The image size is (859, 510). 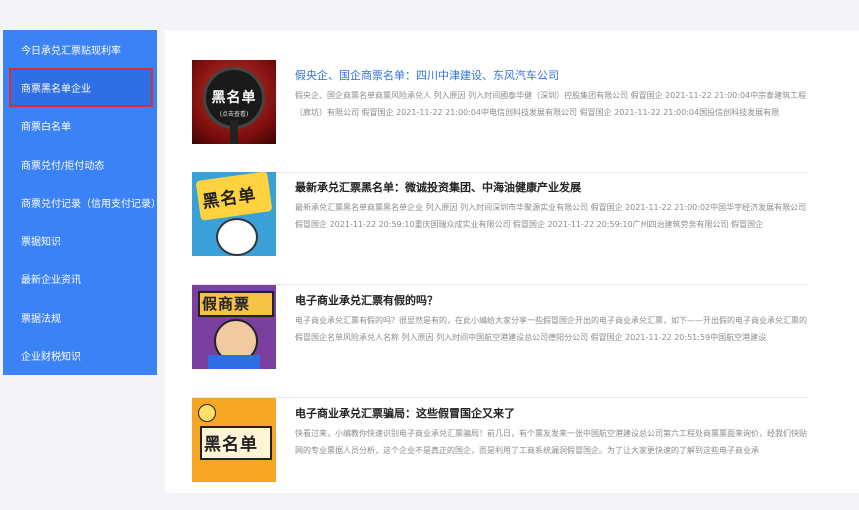 What do you see at coordinates (80, 240) in the screenshot?
I see `sidebar-item-bill-knowledge: 票据知识` at bounding box center [80, 240].